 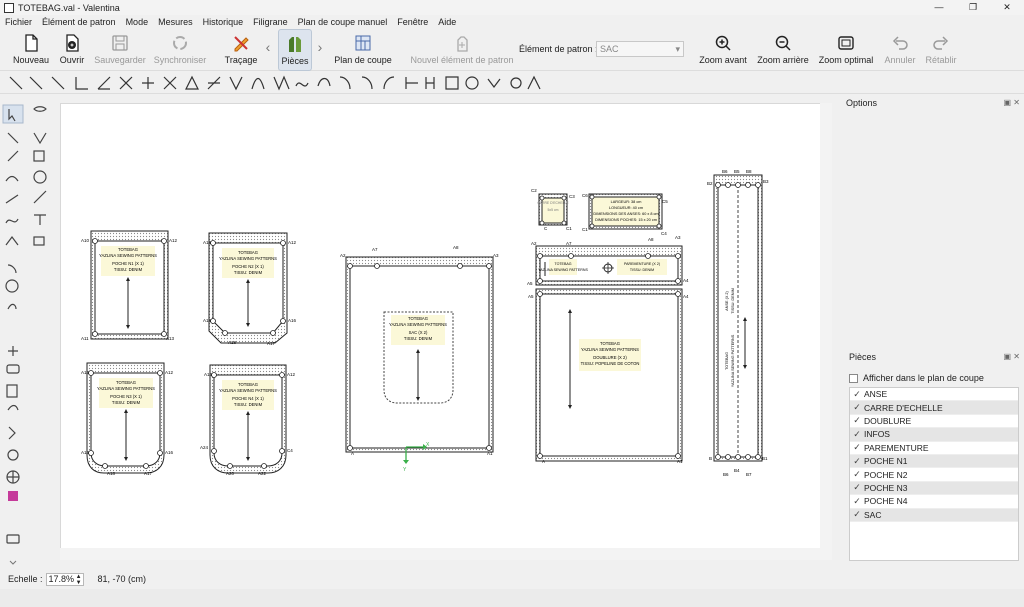 I want to click on svg-text: A3, so click(x=678, y=237).